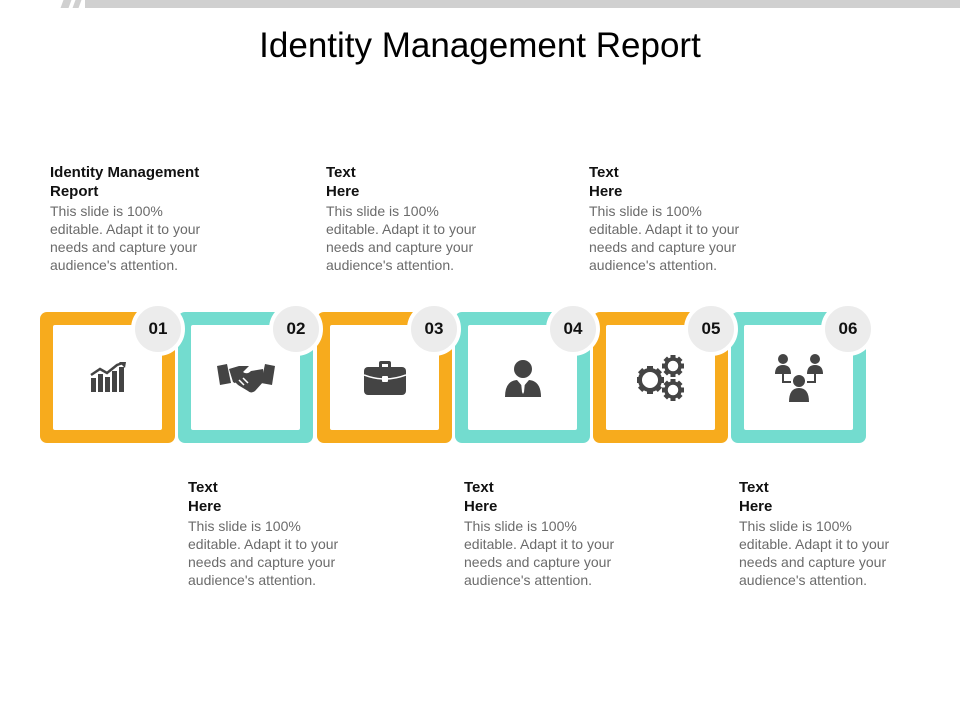  Describe the element at coordinates (434, 329) in the screenshot. I see `step-number-badge: 03` at that location.